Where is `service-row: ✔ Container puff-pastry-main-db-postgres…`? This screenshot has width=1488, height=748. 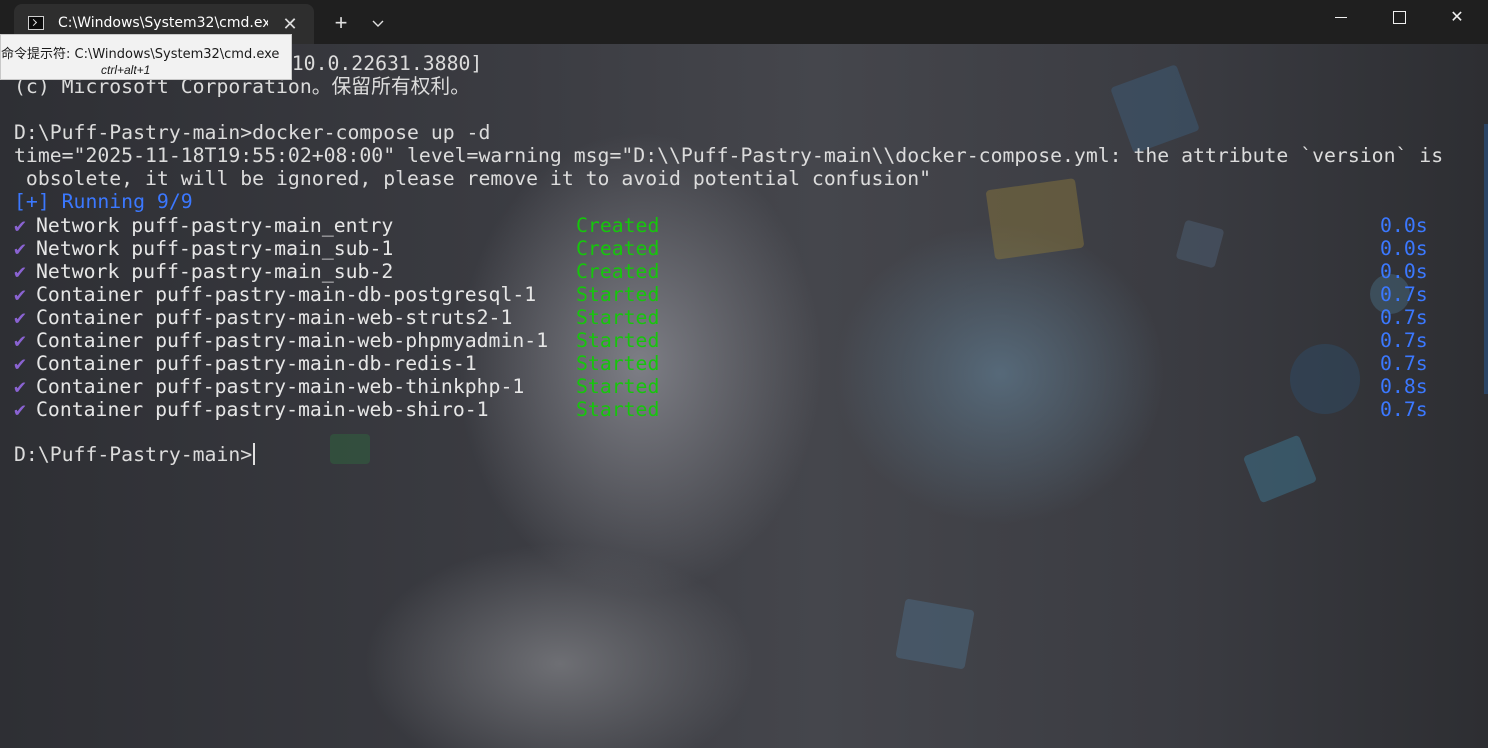 service-row: ✔ Container puff-pastry-main-db-postgres… is located at coordinates (720, 294).